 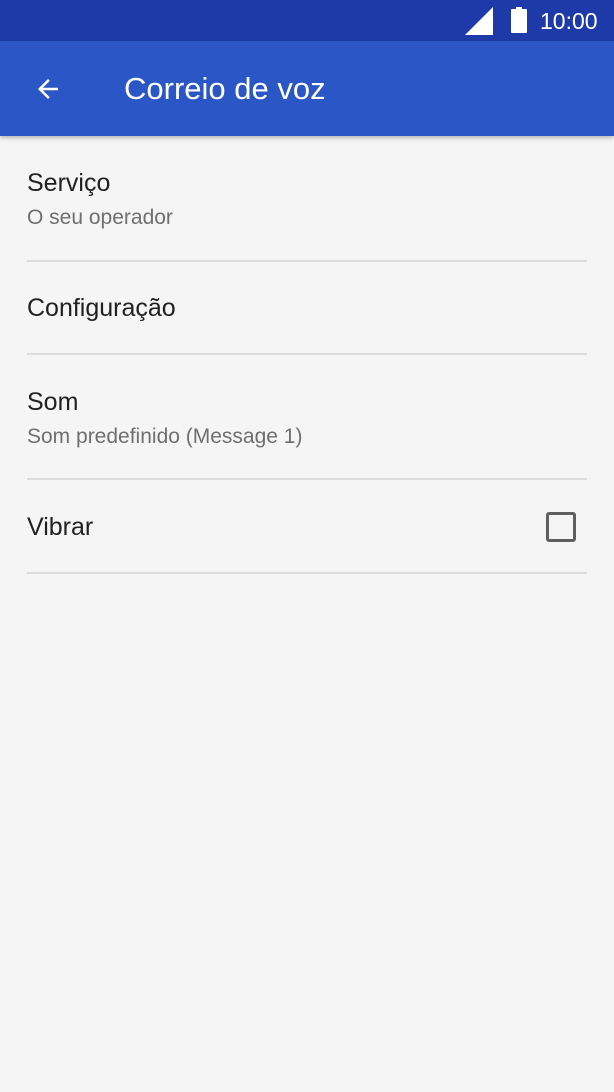 What do you see at coordinates (561, 527) in the screenshot?
I see `vibrate-checkbox` at bounding box center [561, 527].